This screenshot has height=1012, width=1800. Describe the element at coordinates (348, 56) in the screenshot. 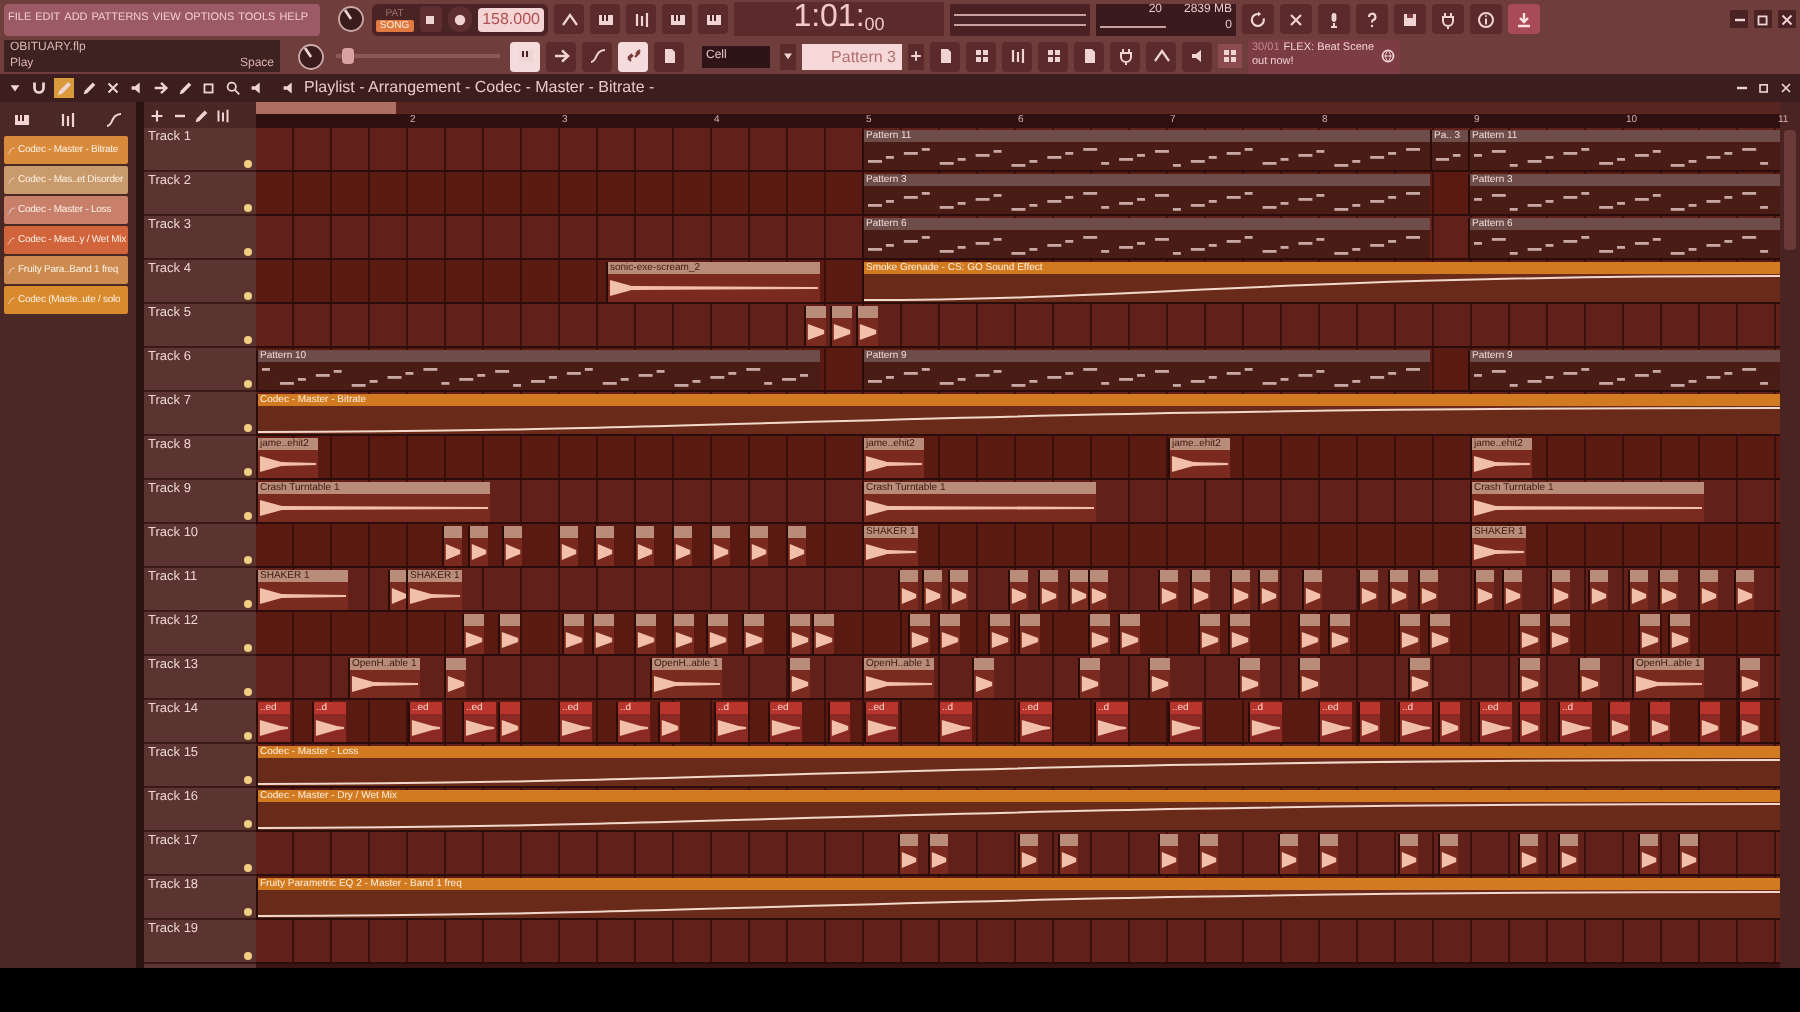

I see `pitch-slider-thumb` at that location.